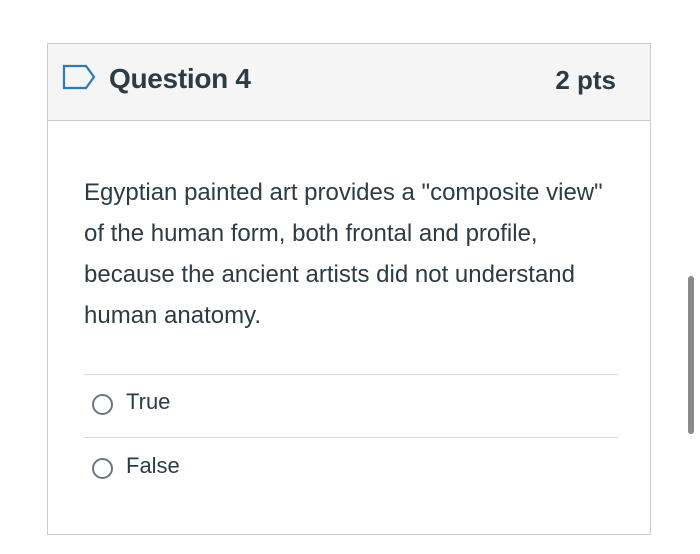  Describe the element at coordinates (351, 406) in the screenshot. I see `answer-option-true: True` at that location.